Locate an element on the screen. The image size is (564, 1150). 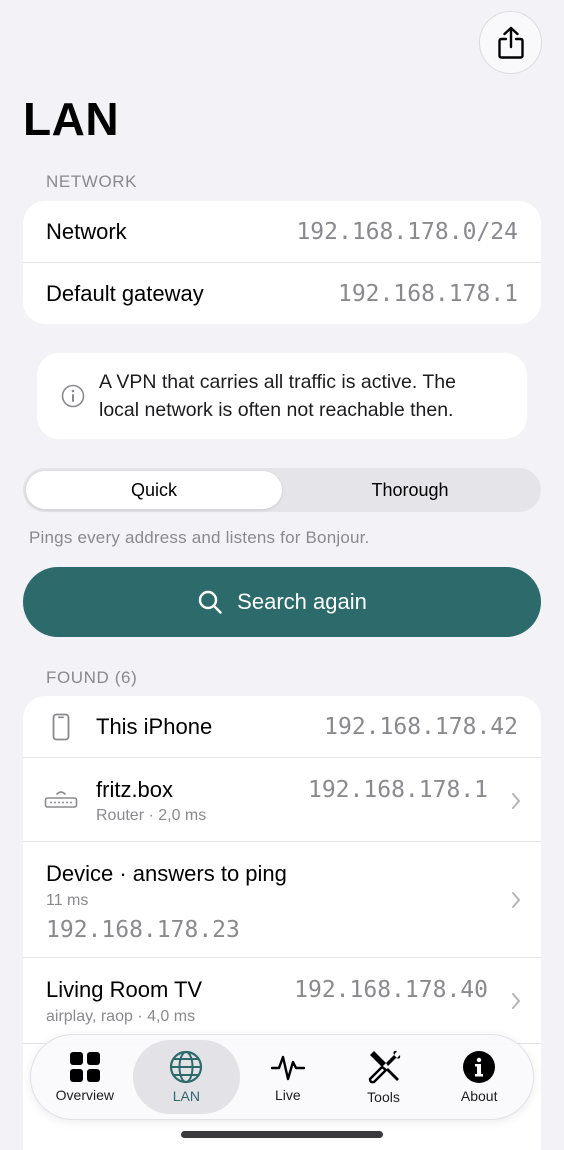
network-label: Network is located at coordinates (86, 231).